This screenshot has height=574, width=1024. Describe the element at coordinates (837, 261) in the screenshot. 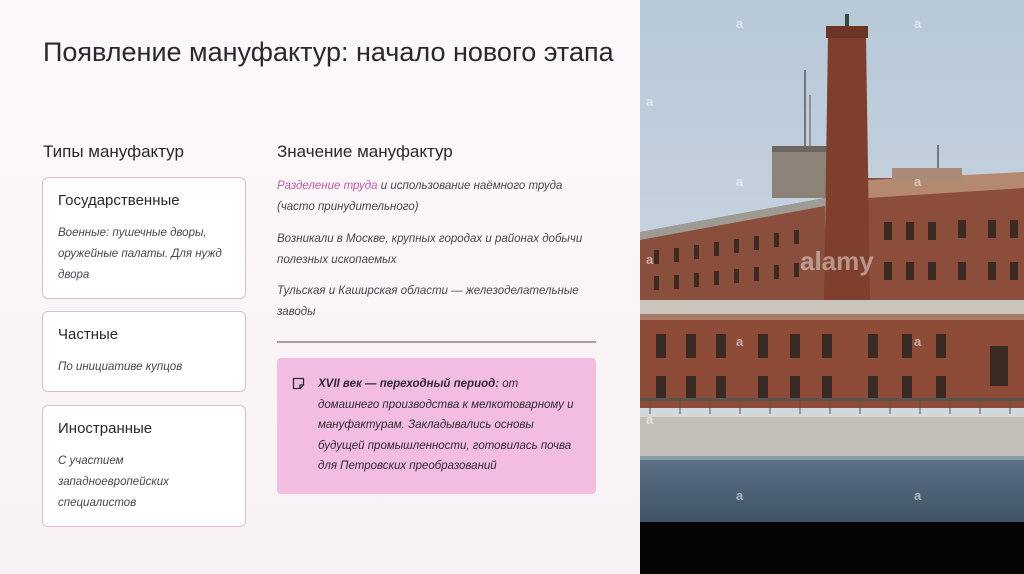

I see `photo-watermark-brand: alamy` at that location.